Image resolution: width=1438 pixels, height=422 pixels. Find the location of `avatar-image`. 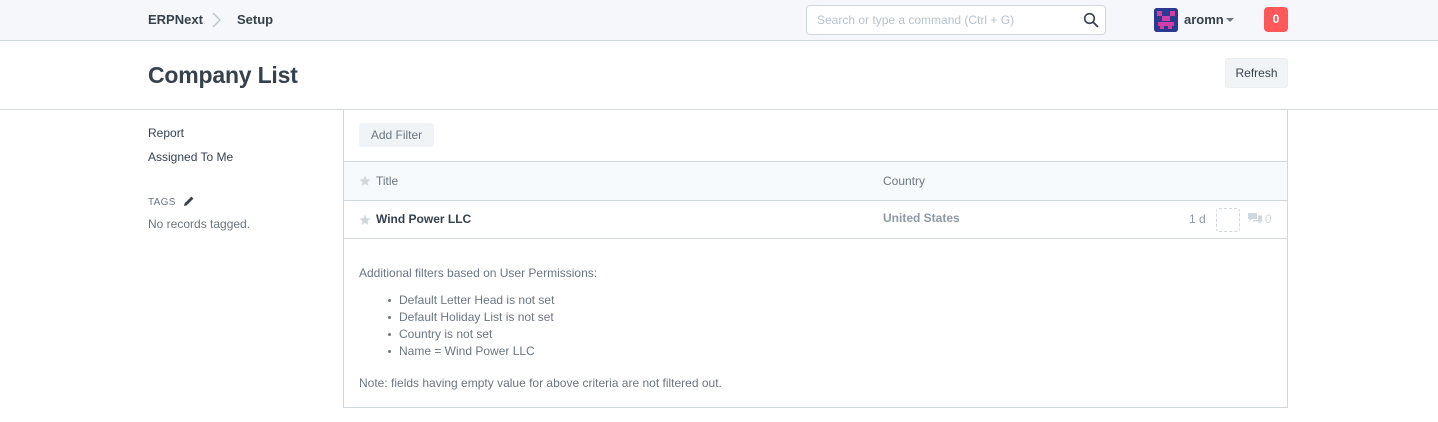

avatar-image is located at coordinates (1166, 20).